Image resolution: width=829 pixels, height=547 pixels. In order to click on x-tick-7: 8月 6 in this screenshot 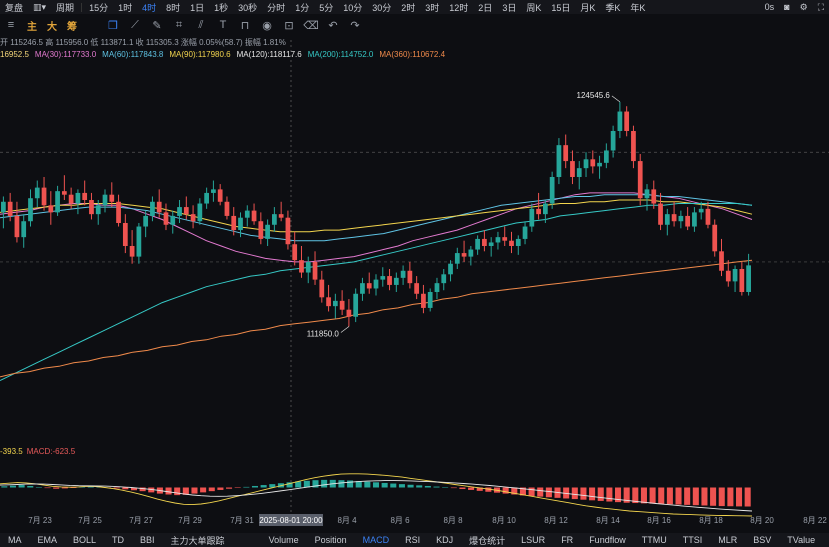, I will do `click(400, 520)`.